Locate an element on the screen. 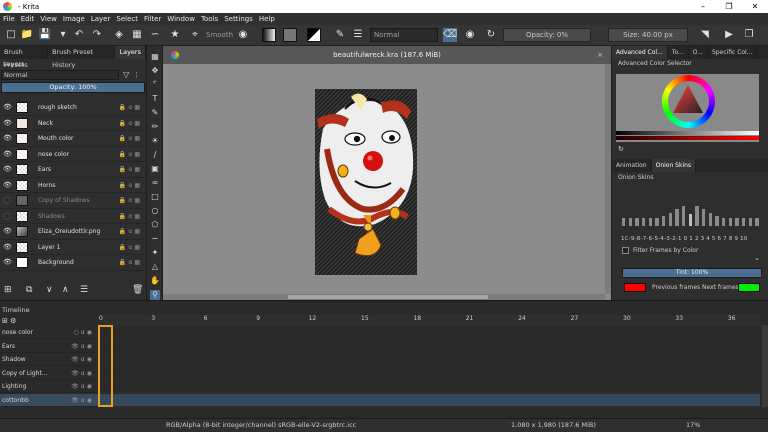  timeline-playhead is located at coordinates (105, 366).